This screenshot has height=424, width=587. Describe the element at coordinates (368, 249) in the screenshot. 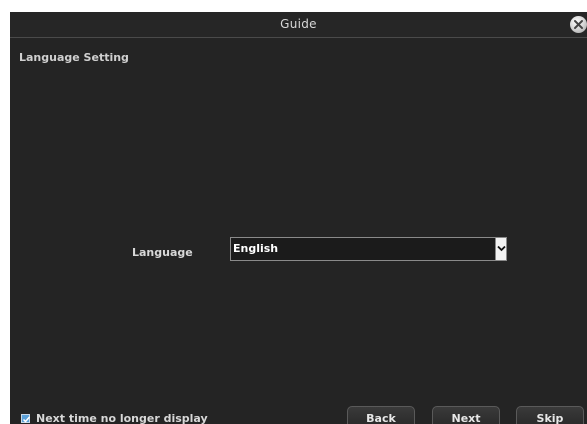

I see `language-select: English` at that location.